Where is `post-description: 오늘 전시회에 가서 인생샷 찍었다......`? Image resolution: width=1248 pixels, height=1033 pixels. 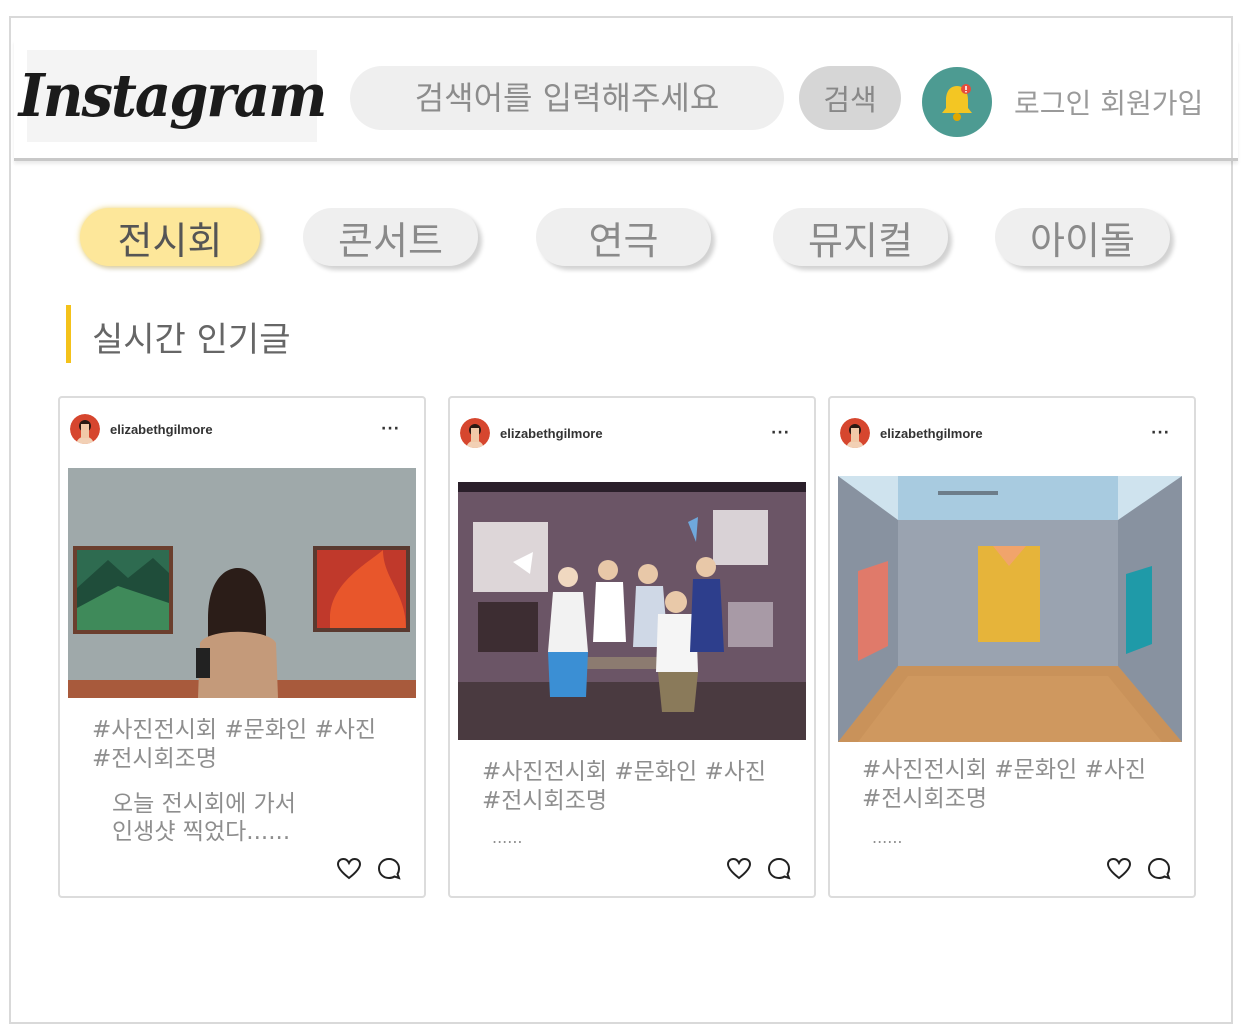 post-description: 오늘 전시회에 가서 인생샷 찍었다...... is located at coordinates (204, 818).